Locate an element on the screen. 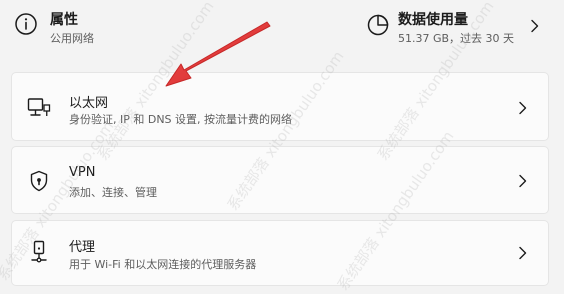 Image resolution: width=564 pixels, height=294 pixels. properties-subtitle: 公用网络 is located at coordinates (72, 38).